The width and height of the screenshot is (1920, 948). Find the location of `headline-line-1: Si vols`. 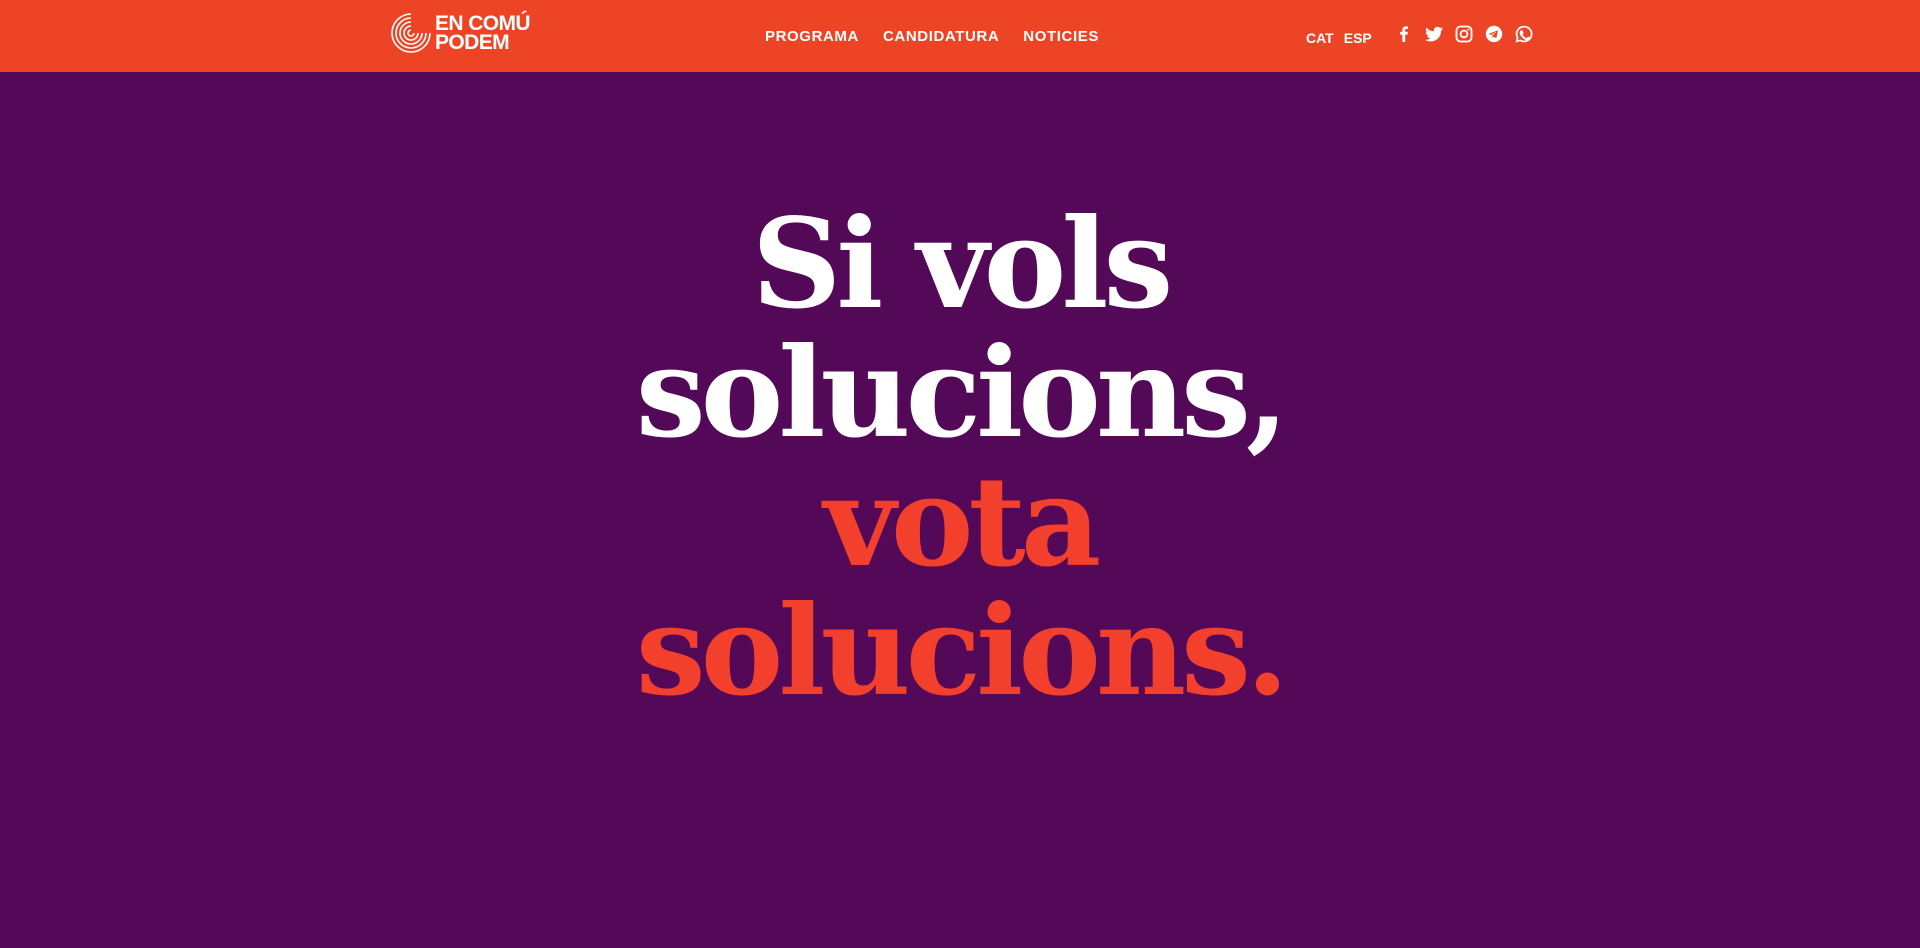

headline-line-1: Si vols is located at coordinates (962, 264).